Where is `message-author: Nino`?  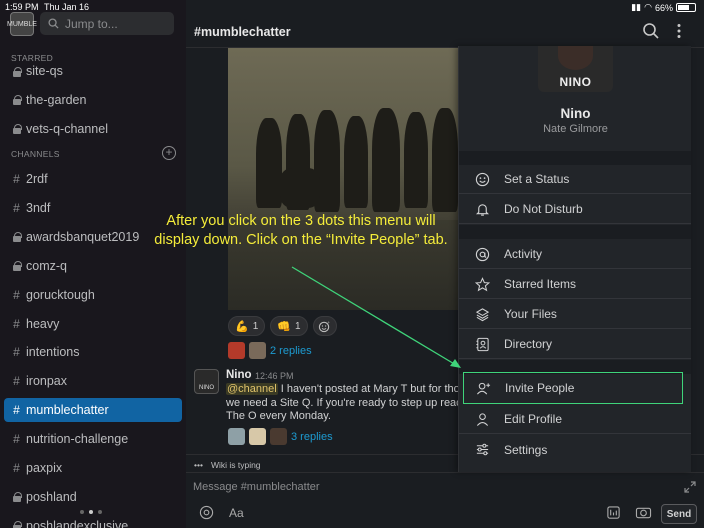
message-author: Nino is located at coordinates (239, 375).